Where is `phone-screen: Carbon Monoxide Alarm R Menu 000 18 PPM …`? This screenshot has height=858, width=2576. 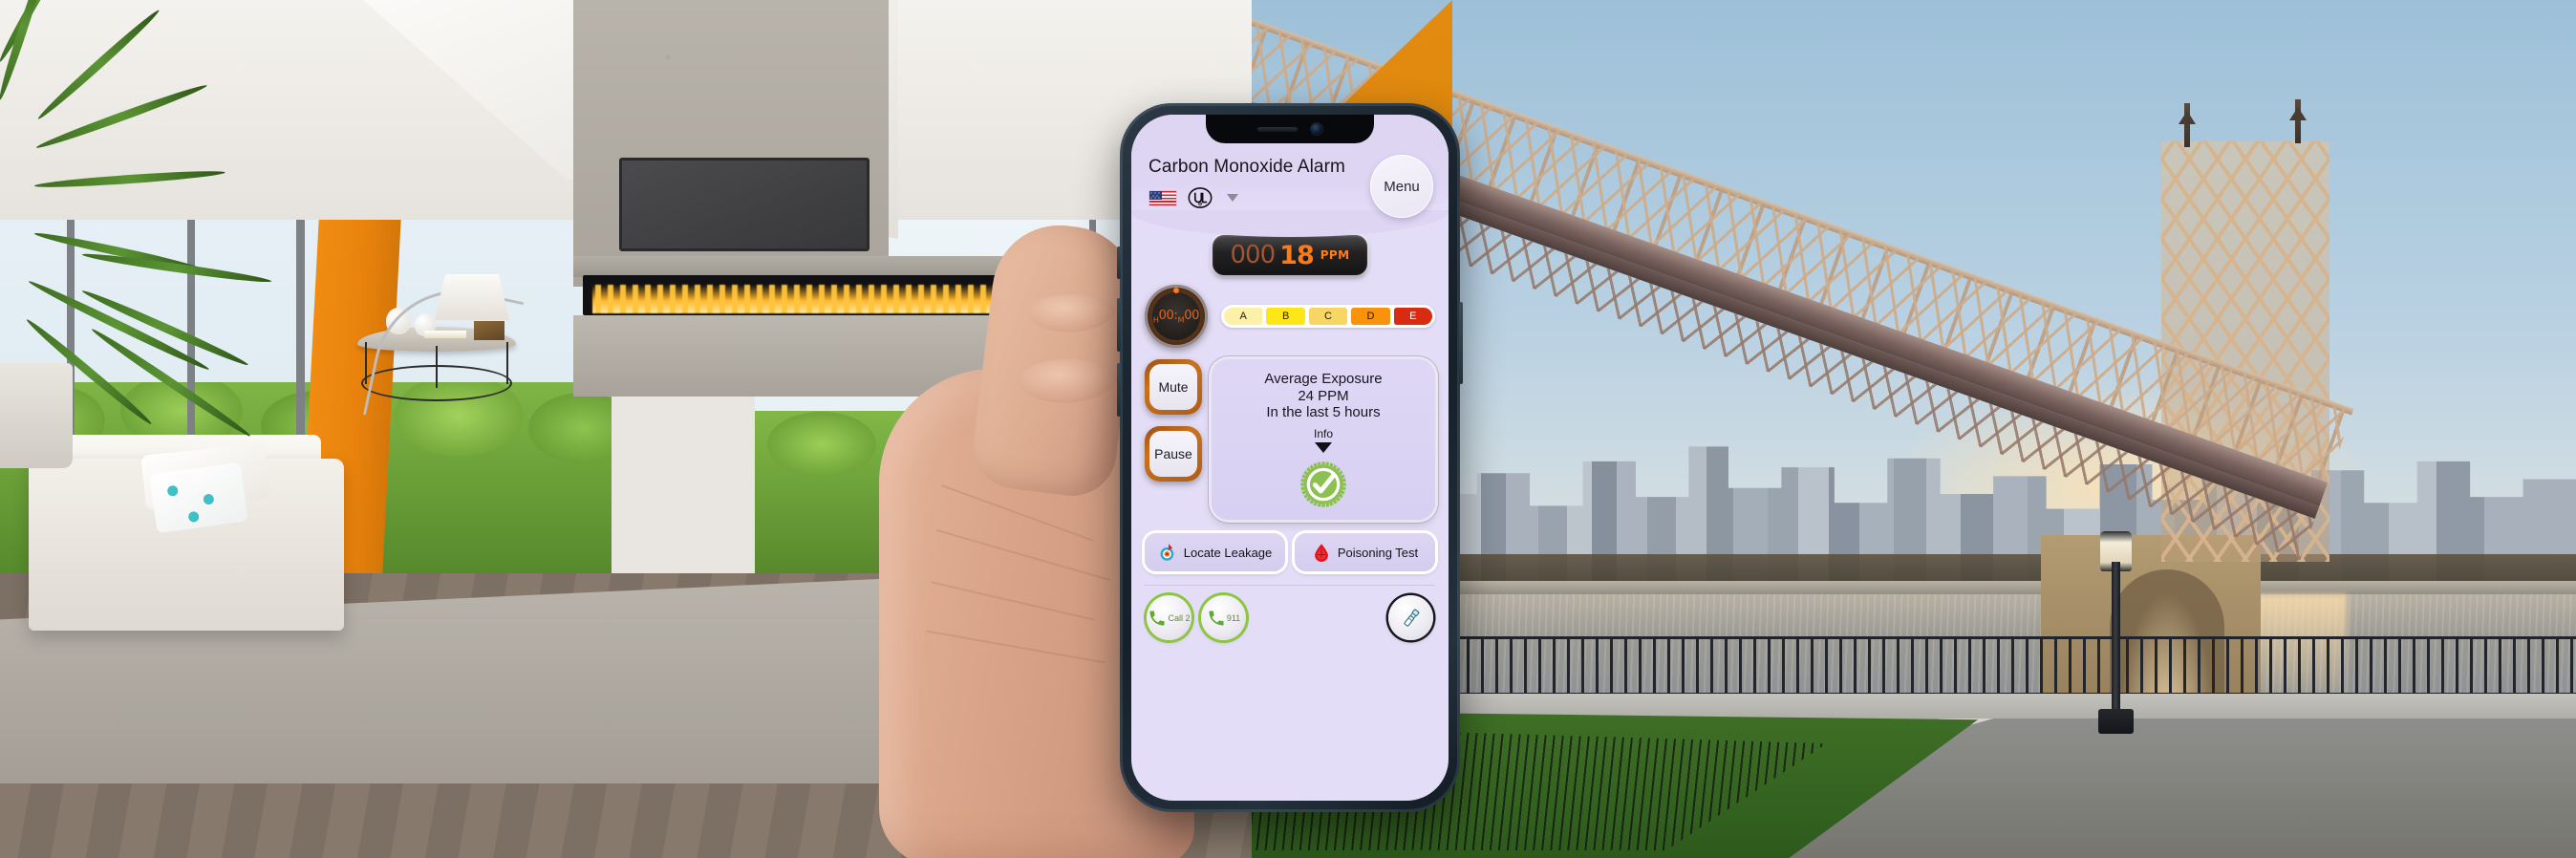
phone-screen: Carbon Monoxide Alarm R Menu 000 18 PPM … is located at coordinates (1290, 458).